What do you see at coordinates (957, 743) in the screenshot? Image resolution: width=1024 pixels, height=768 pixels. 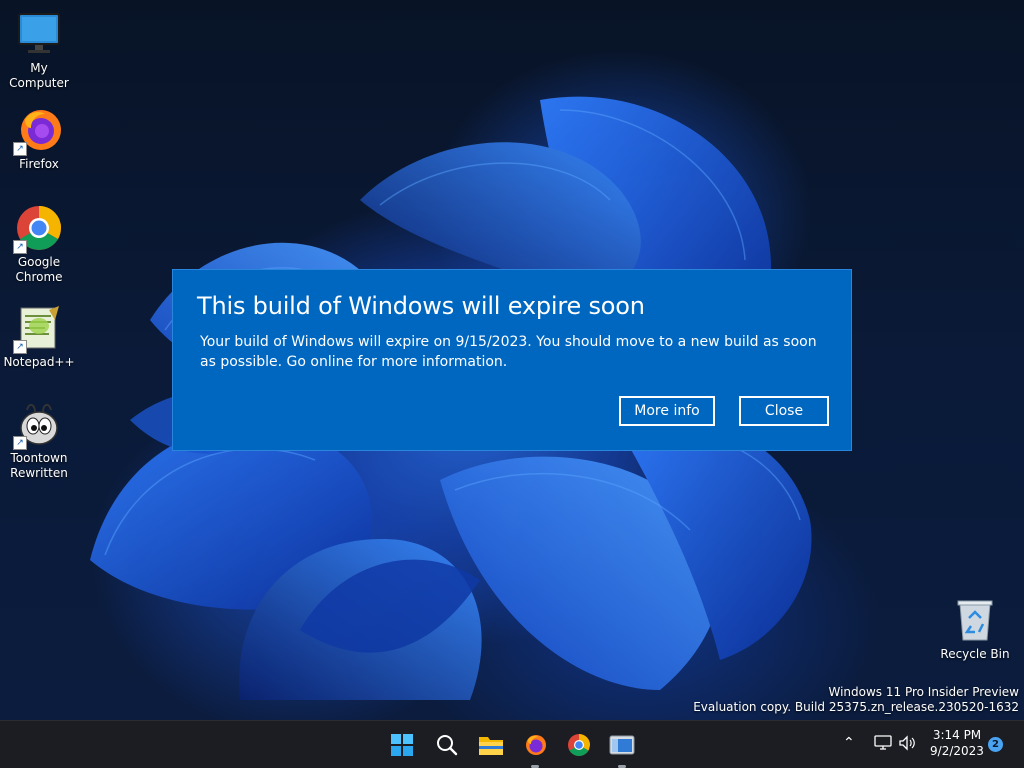 I see `system-clock: 3:14 PM 9/2/2023` at bounding box center [957, 743].